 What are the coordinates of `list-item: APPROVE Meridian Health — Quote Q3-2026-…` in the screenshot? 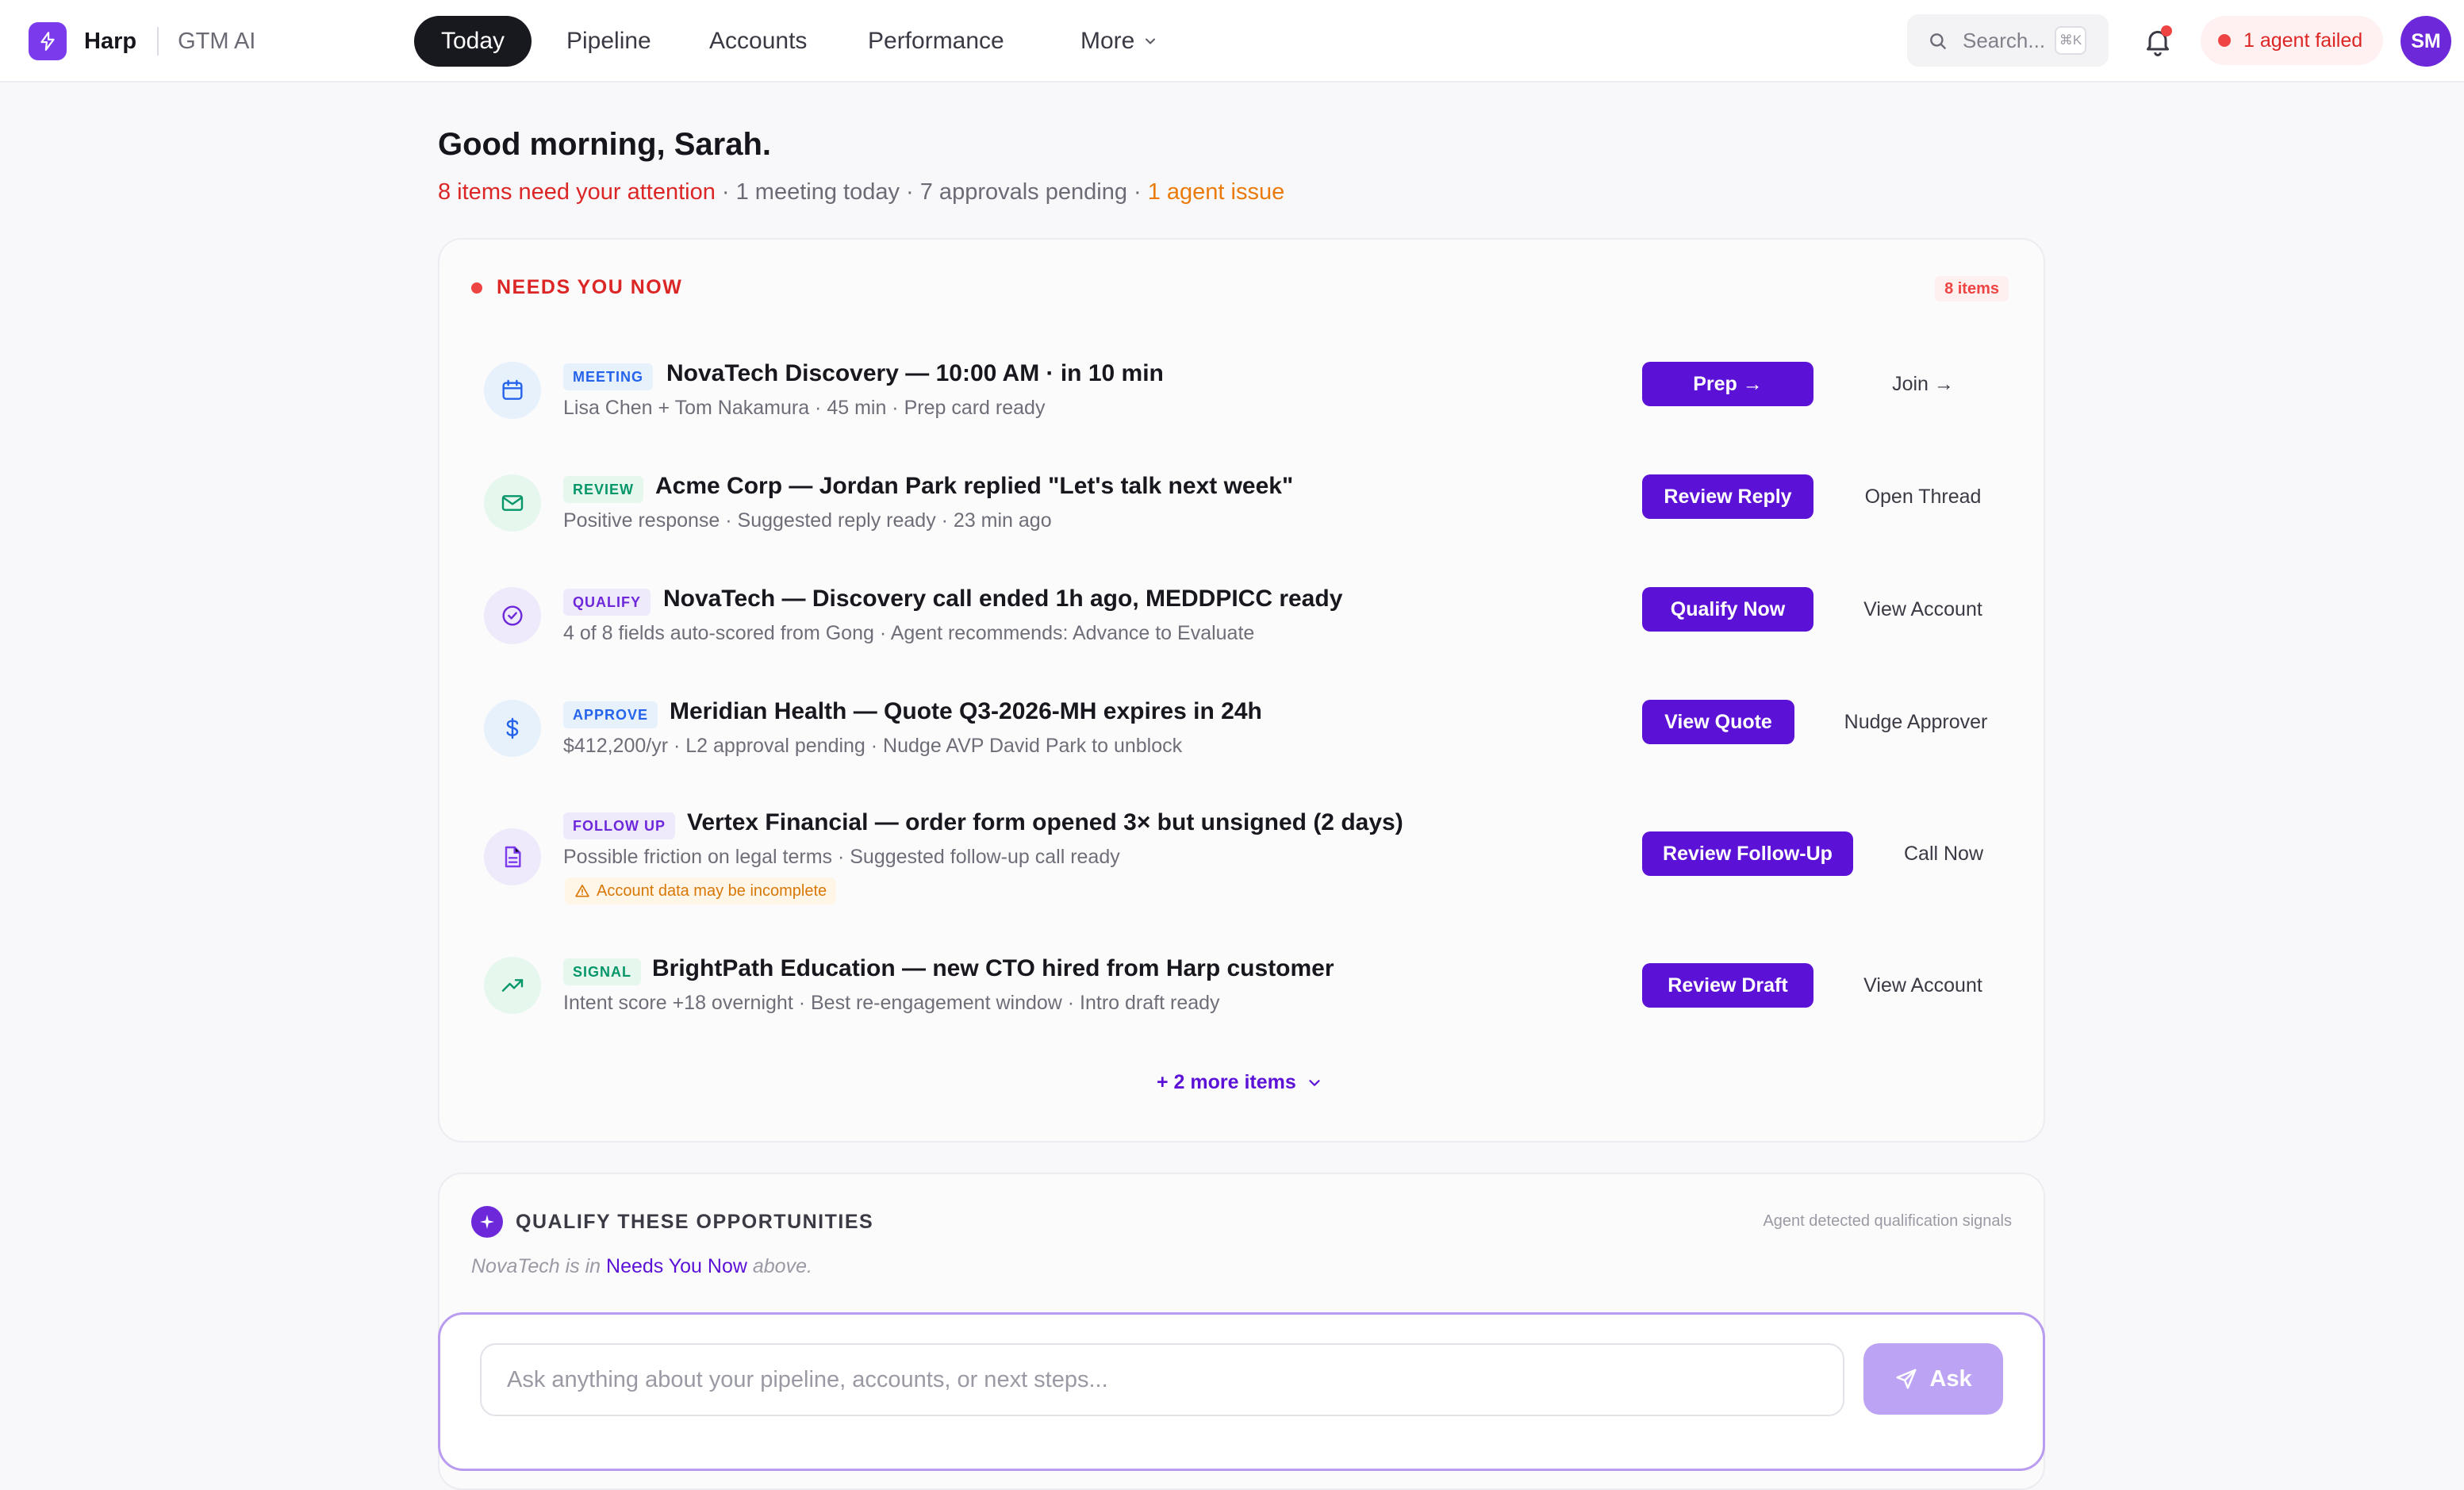 It's located at (1241, 728).